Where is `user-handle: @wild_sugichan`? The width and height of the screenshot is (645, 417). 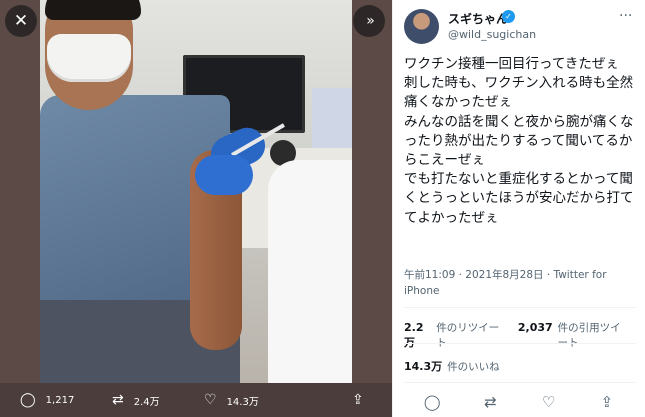 user-handle: @wild_sugichan is located at coordinates (492, 34).